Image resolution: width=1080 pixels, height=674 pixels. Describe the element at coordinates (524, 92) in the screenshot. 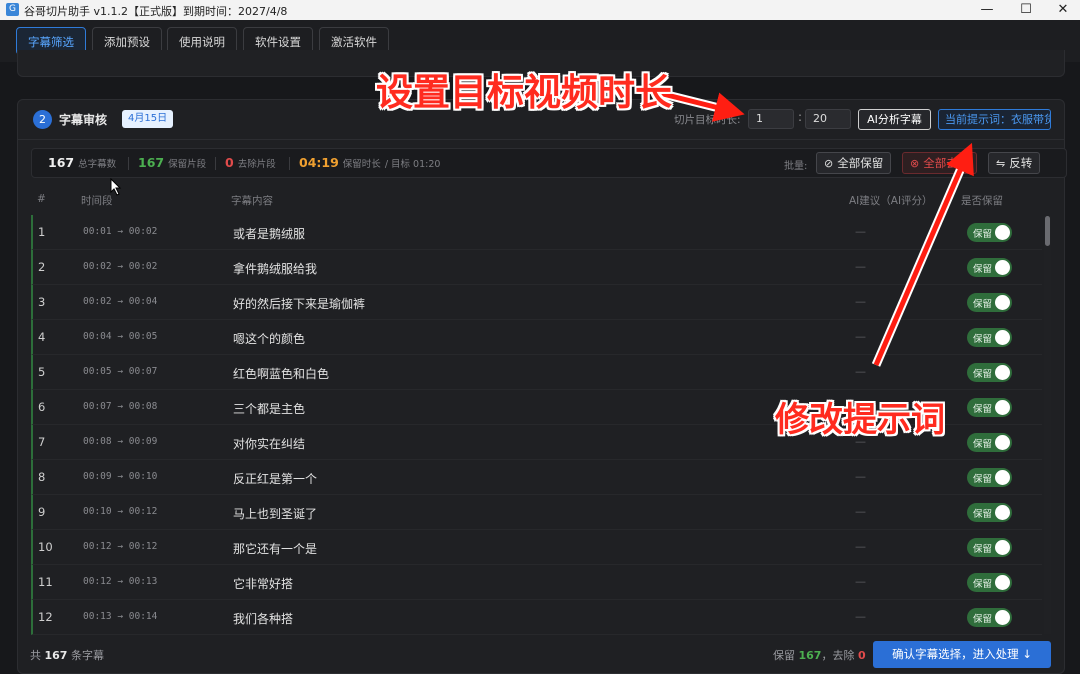

I see `annotation-set-duration: 设置目标视频时长` at that location.